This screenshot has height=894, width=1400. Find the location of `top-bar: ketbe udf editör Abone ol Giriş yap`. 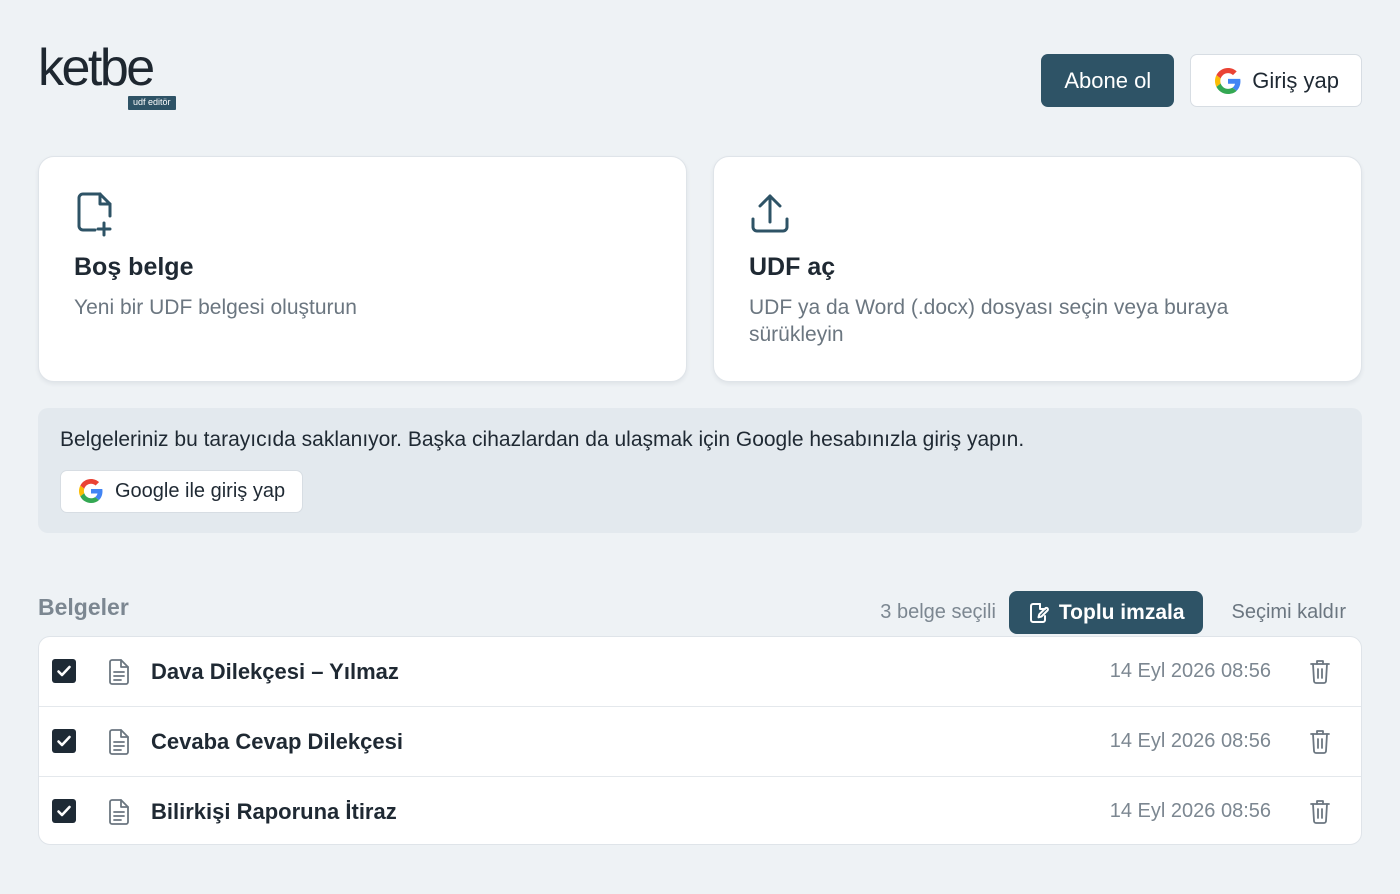

top-bar: ketbe udf editör Abone ol Giriş yap is located at coordinates (700, 76).